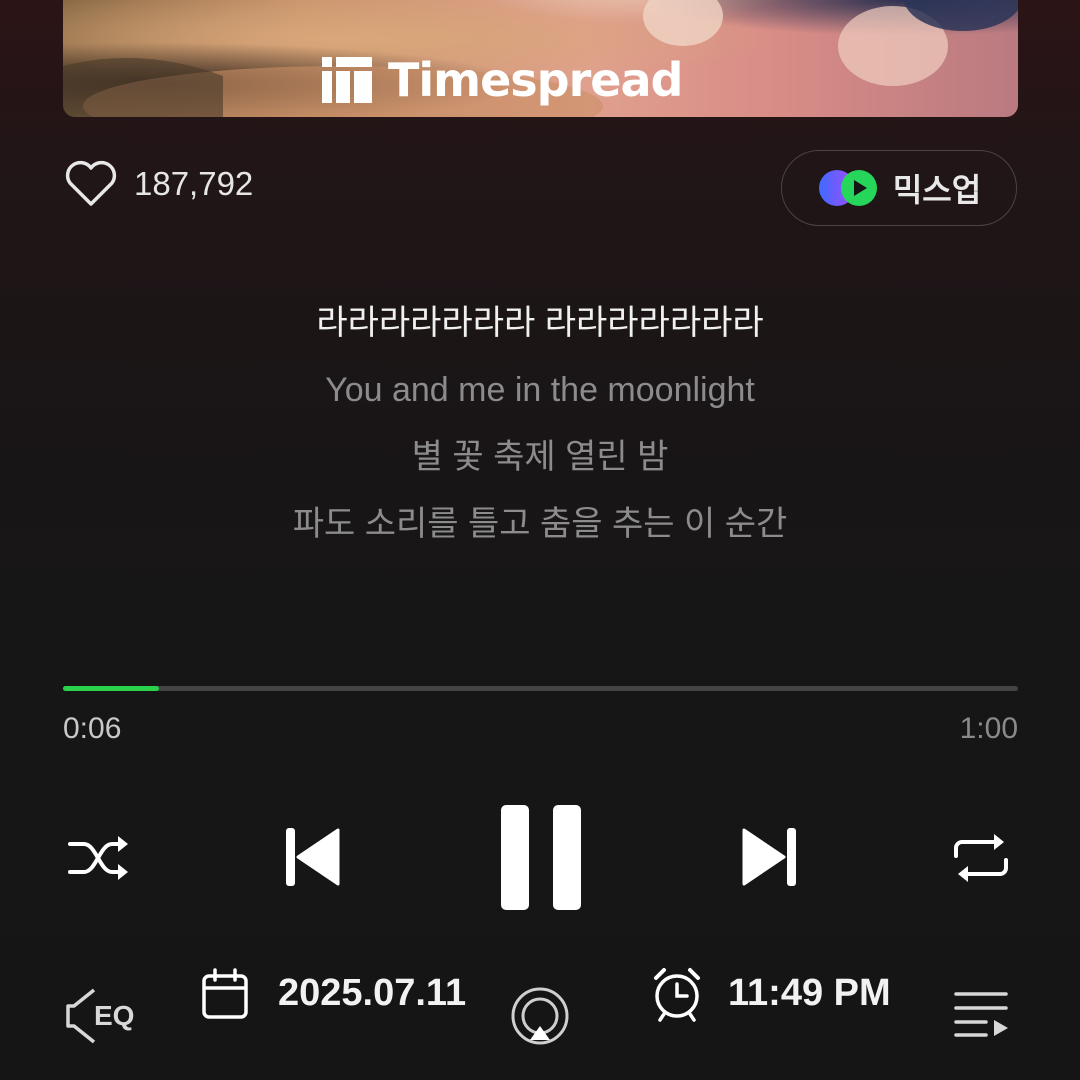 The height and width of the screenshot is (1080, 1080). Describe the element at coordinates (769, 857) in the screenshot. I see `skip-next-icon` at that location.